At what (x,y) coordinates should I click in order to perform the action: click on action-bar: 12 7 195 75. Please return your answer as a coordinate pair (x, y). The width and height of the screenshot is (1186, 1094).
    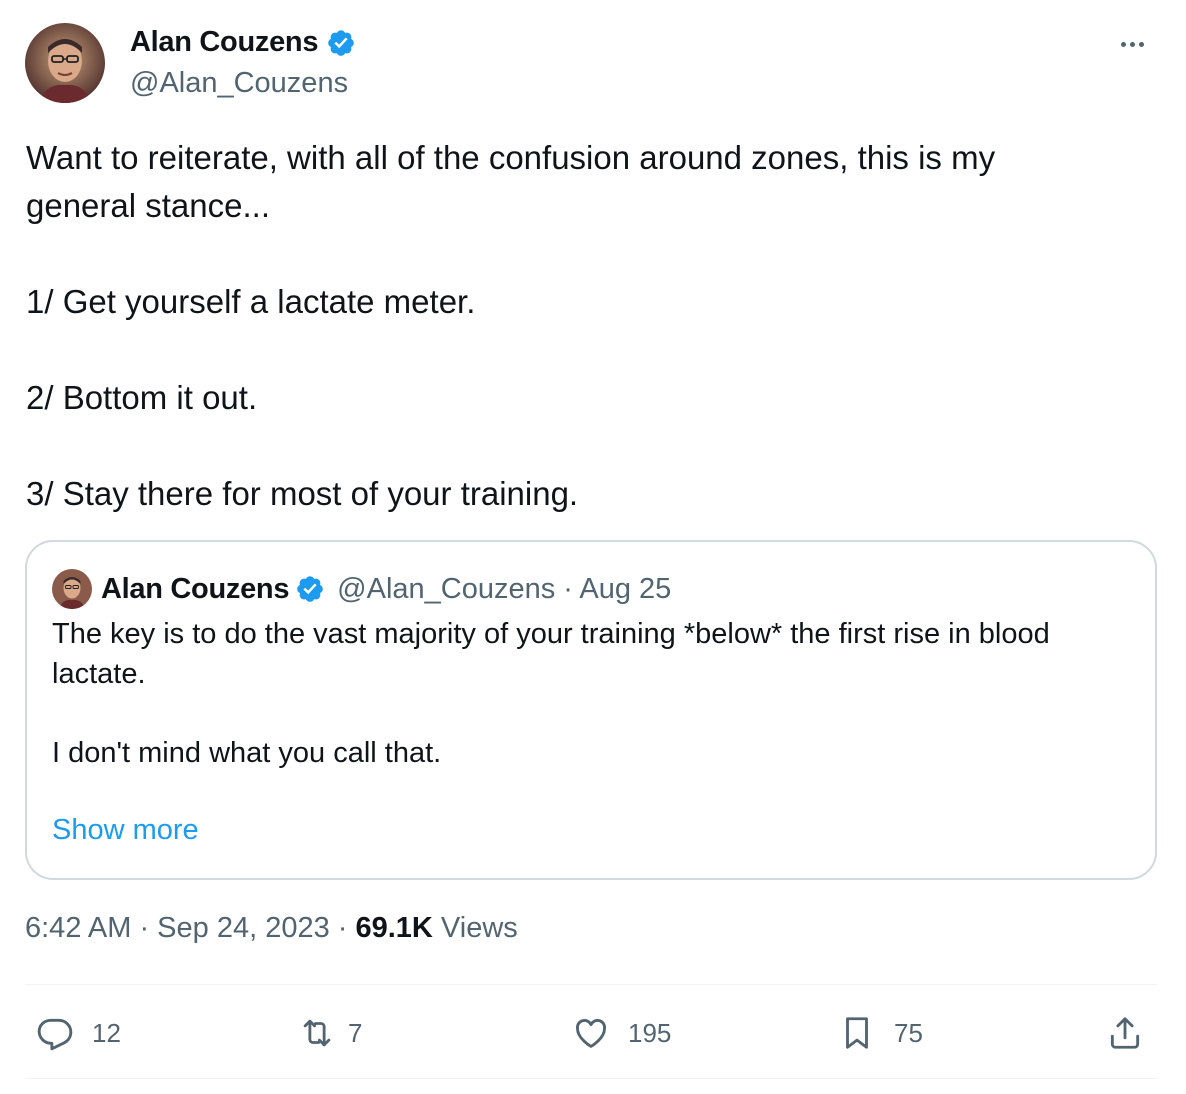
    Looking at the image, I should click on (593, 1033).